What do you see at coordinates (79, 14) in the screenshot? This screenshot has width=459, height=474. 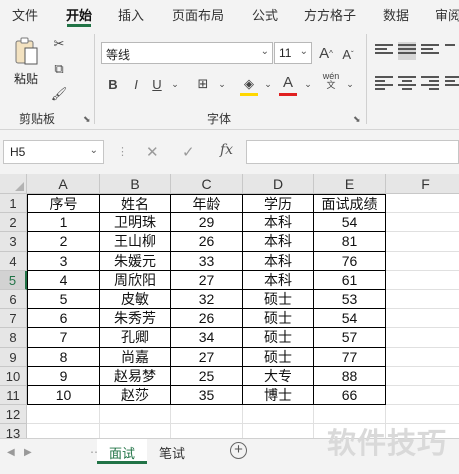 I see `tab-home: 开始` at bounding box center [79, 14].